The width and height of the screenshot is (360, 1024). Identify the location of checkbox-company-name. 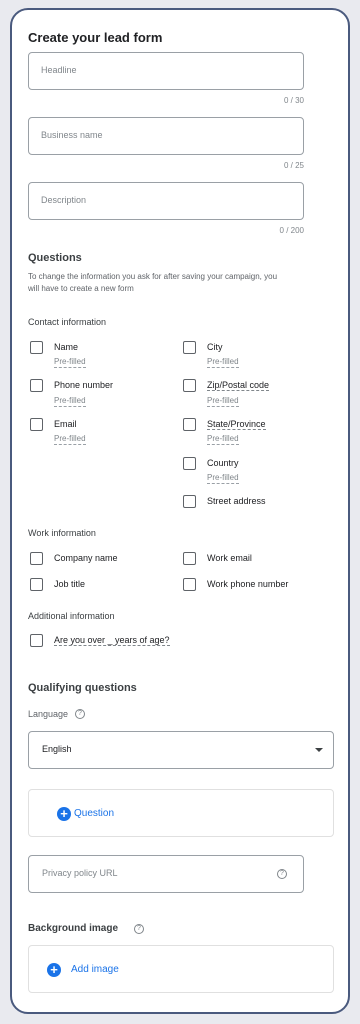
(36, 558).